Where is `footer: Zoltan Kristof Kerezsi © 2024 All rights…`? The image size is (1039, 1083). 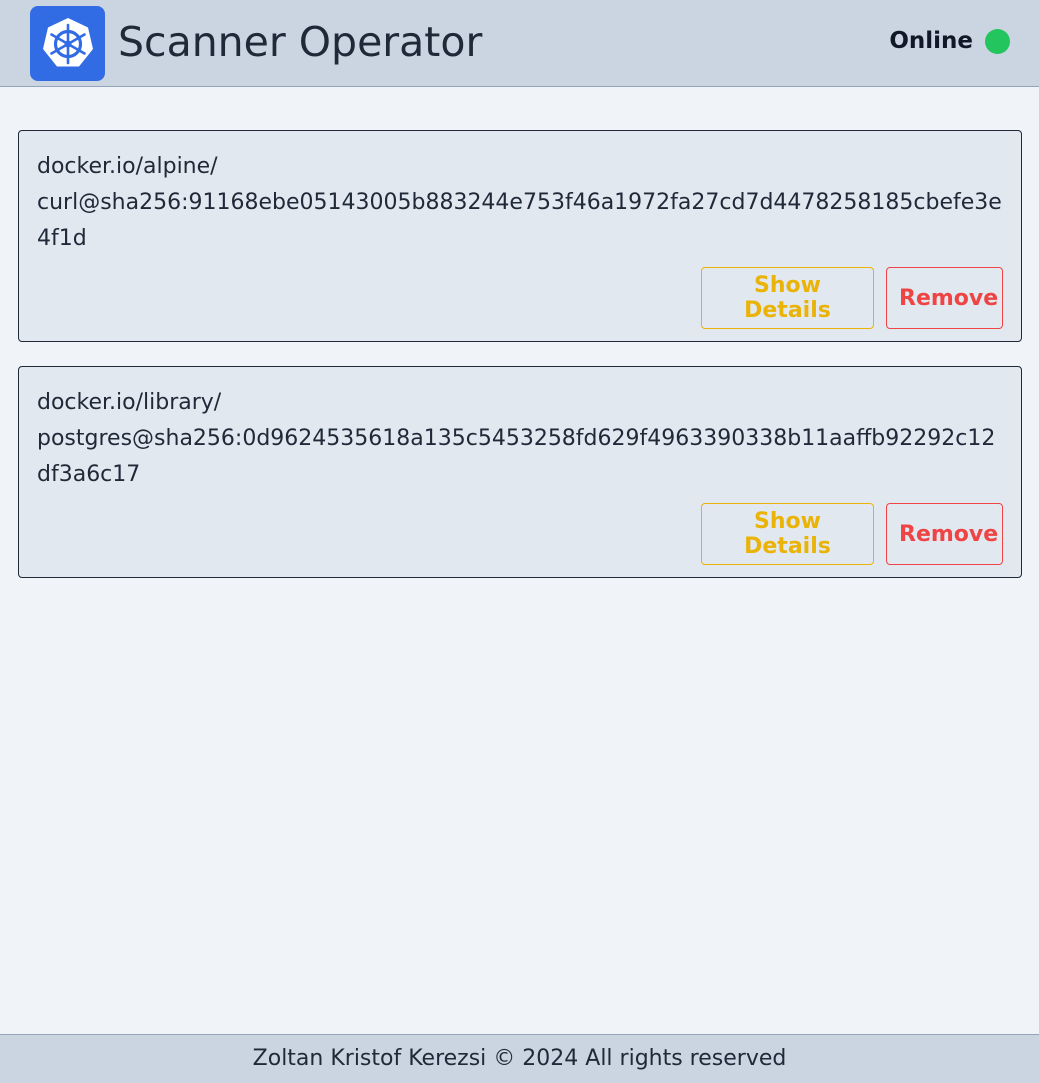
footer: Zoltan Kristof Kerezsi © 2024 All rights… is located at coordinates (519, 1058).